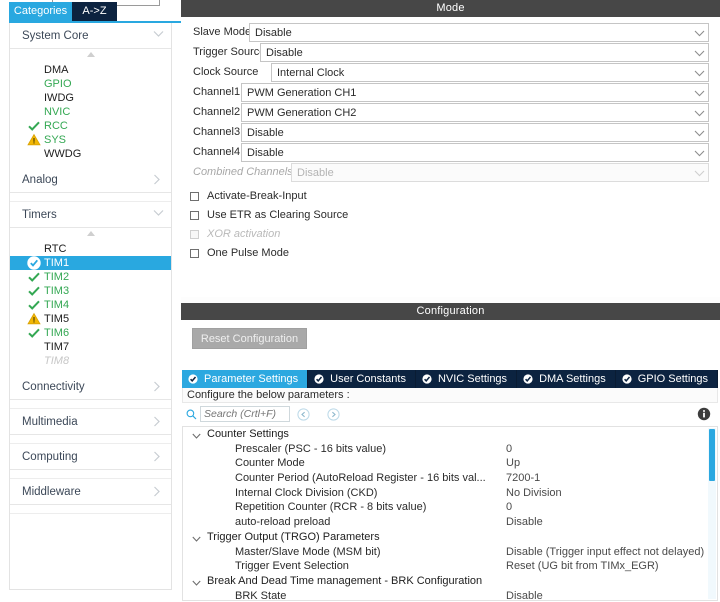 The height and width of the screenshot is (602, 720). I want to click on mode-select-channel4: Disable, so click(475, 152).